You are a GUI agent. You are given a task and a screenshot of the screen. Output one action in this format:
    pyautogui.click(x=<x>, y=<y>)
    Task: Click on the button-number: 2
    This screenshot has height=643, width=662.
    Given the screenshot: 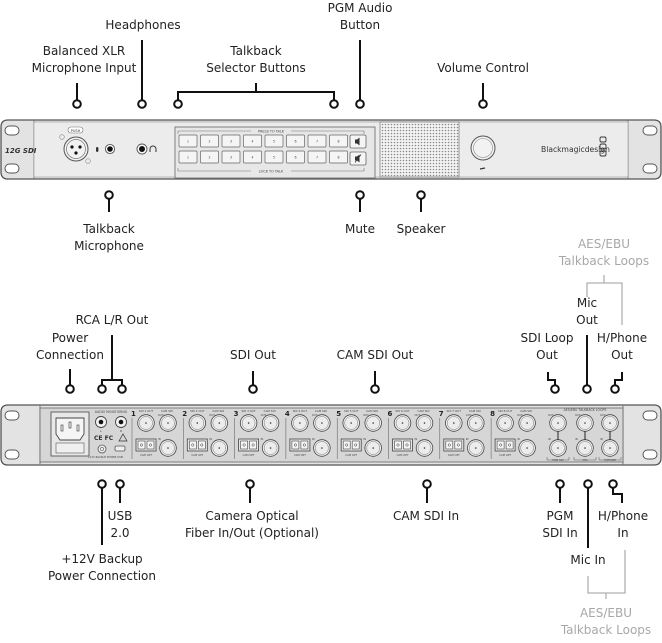 What is the action you would take?
    pyautogui.click(x=209, y=158)
    